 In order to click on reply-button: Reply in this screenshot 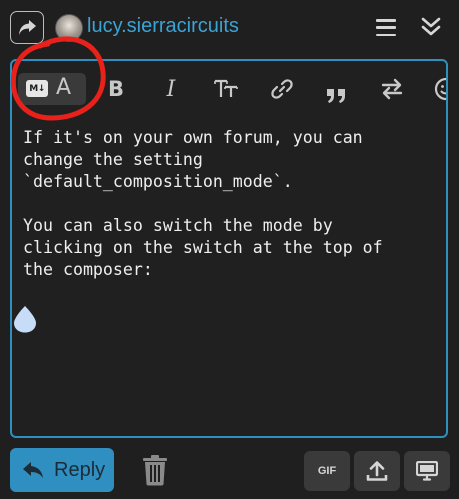, I will do `click(62, 470)`.